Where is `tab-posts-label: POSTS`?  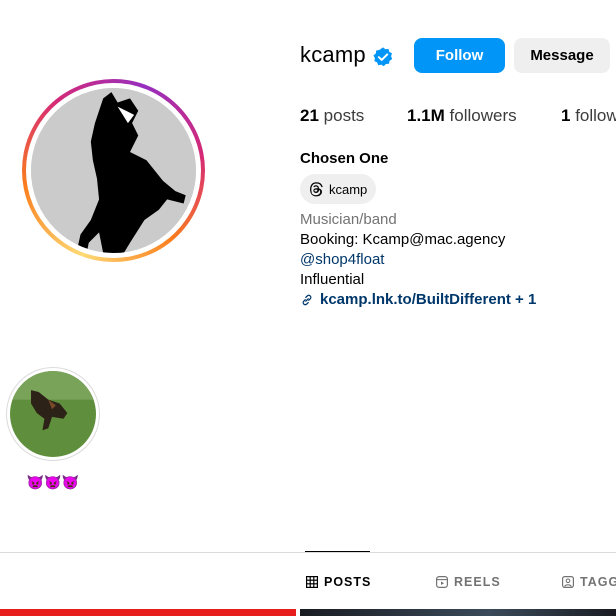
tab-posts-label: POSTS is located at coordinates (348, 582).